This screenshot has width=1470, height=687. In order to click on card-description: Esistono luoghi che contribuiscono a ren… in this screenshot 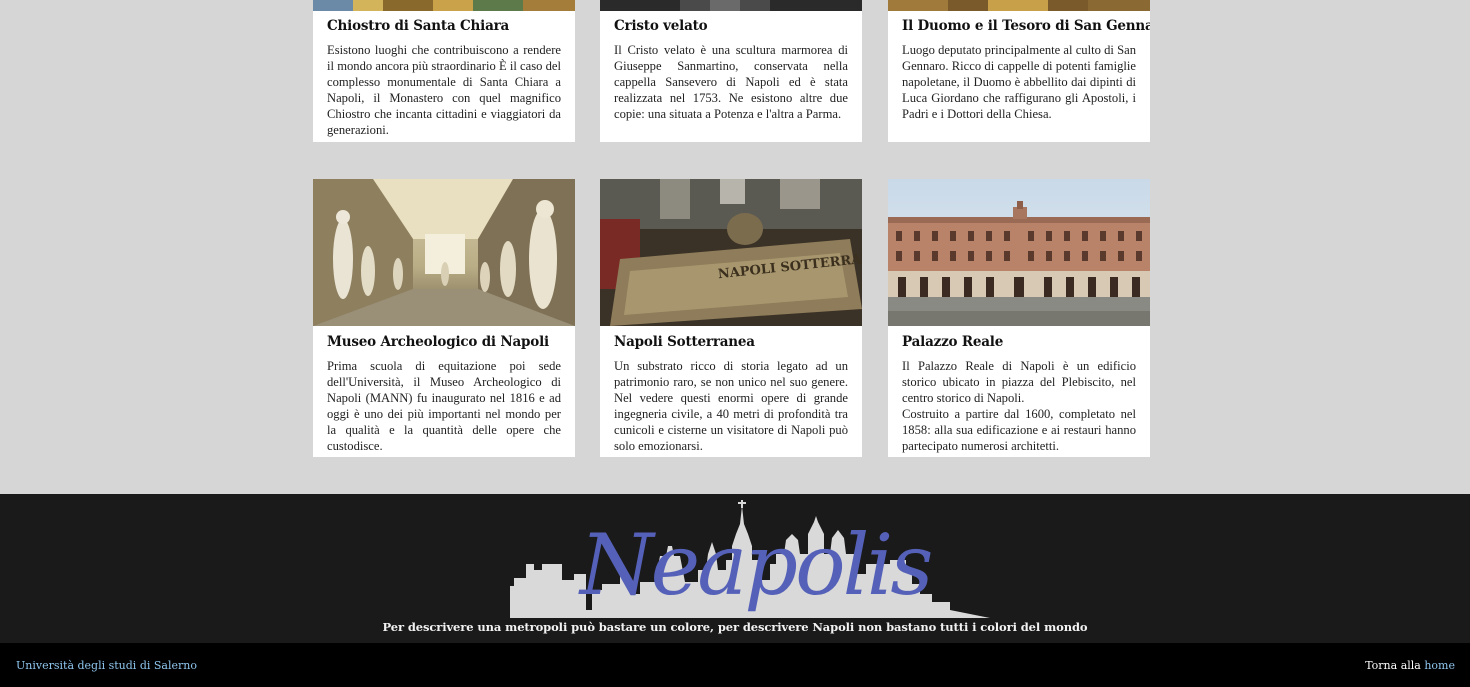, I will do `click(444, 90)`.